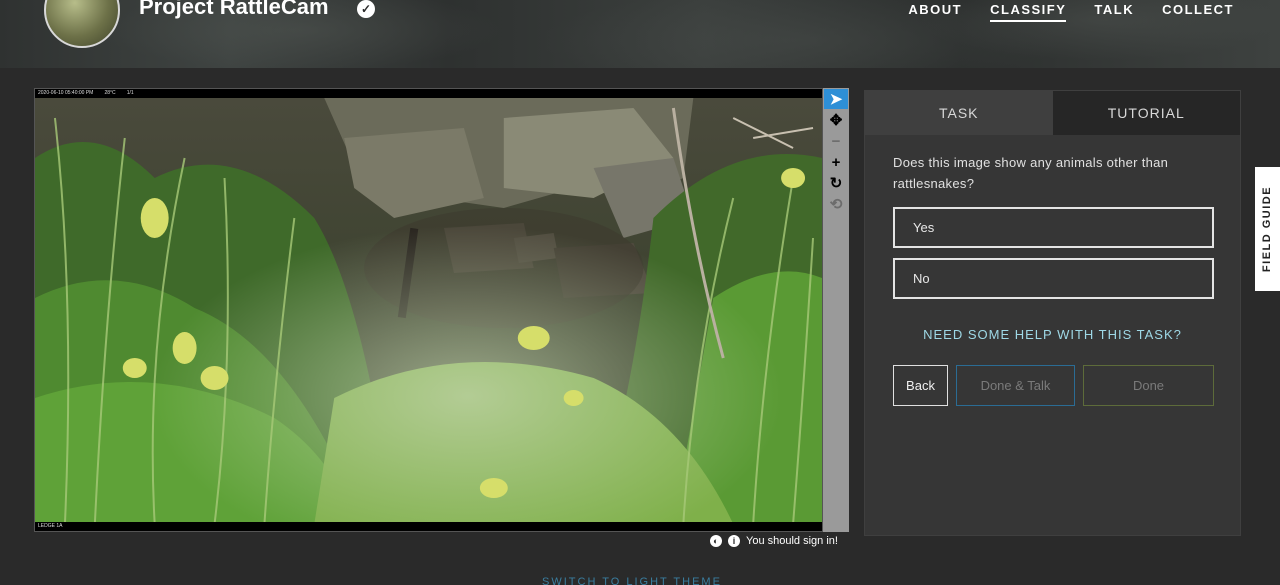 This screenshot has width=1280, height=585. Describe the element at coordinates (836, 183) in the screenshot. I see `rotate-icon: ↻` at that location.